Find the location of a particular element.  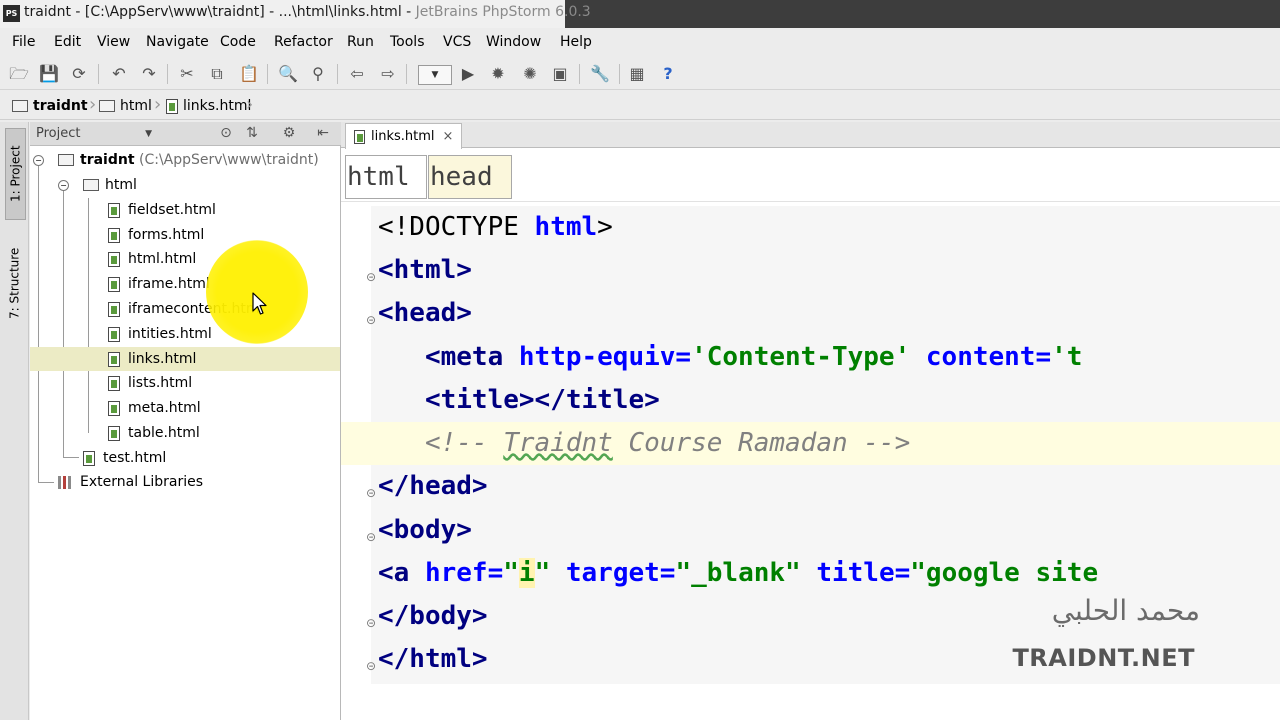

tree-file-links: links.html is located at coordinates (185, 359).